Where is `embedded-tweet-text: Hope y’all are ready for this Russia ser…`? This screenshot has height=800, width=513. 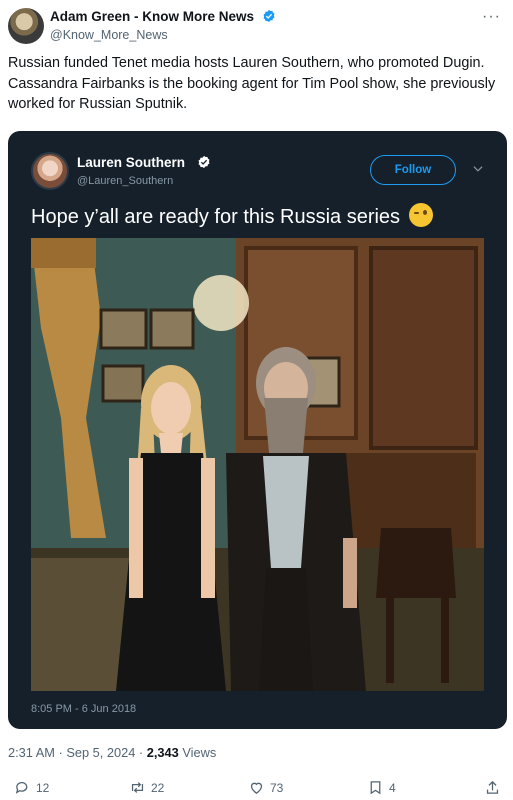
embedded-tweet-text: Hope y’all are ready for this Russia ser… is located at coordinates (232, 216).